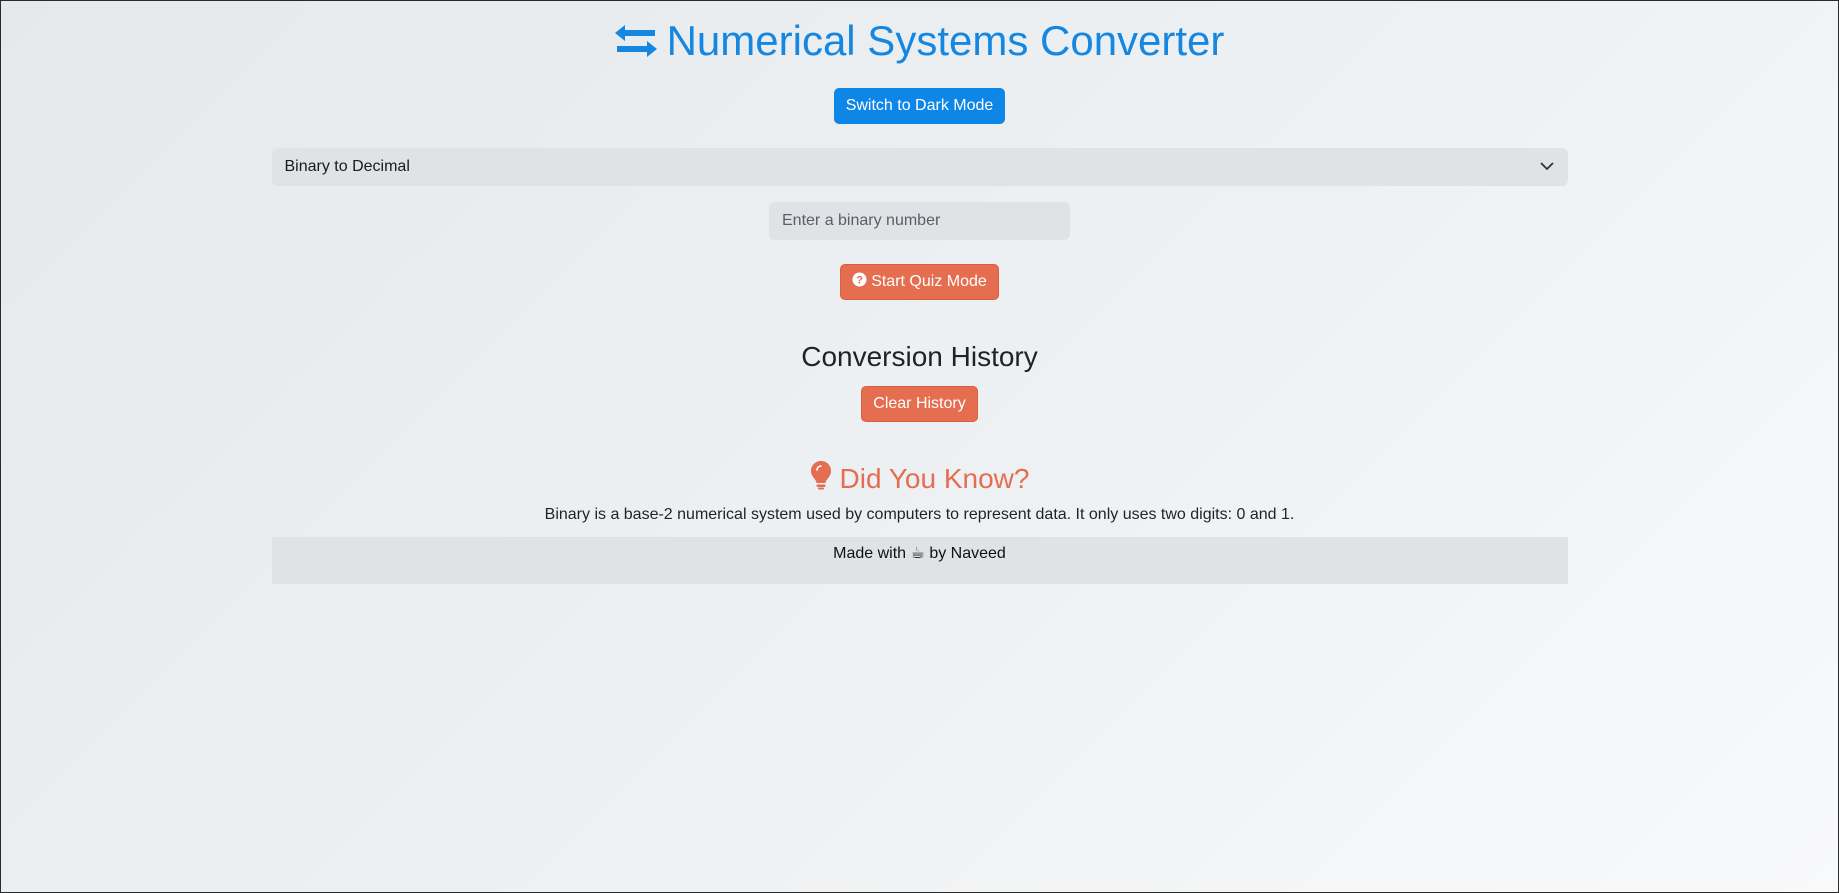 This screenshot has width=1839, height=893. I want to click on footer-suffix: by Naveed, so click(967, 553).